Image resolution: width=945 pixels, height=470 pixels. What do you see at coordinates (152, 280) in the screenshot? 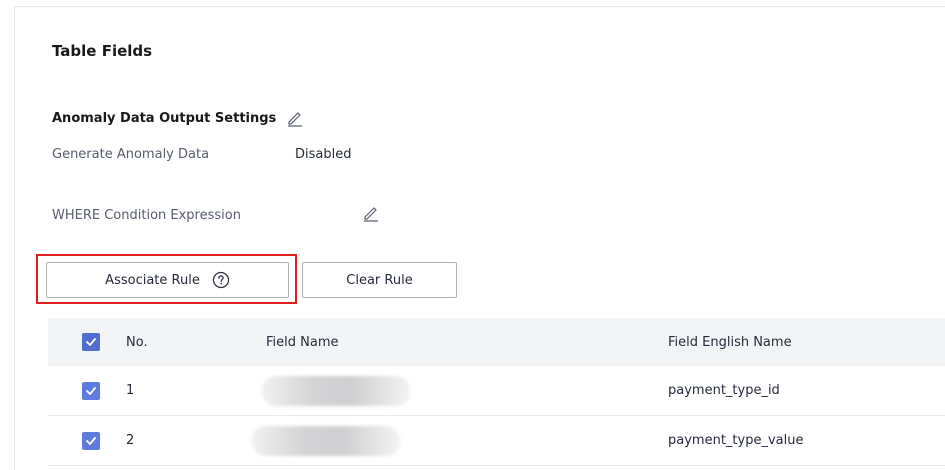
I see `associate-rule-label: Associate Rule` at bounding box center [152, 280].